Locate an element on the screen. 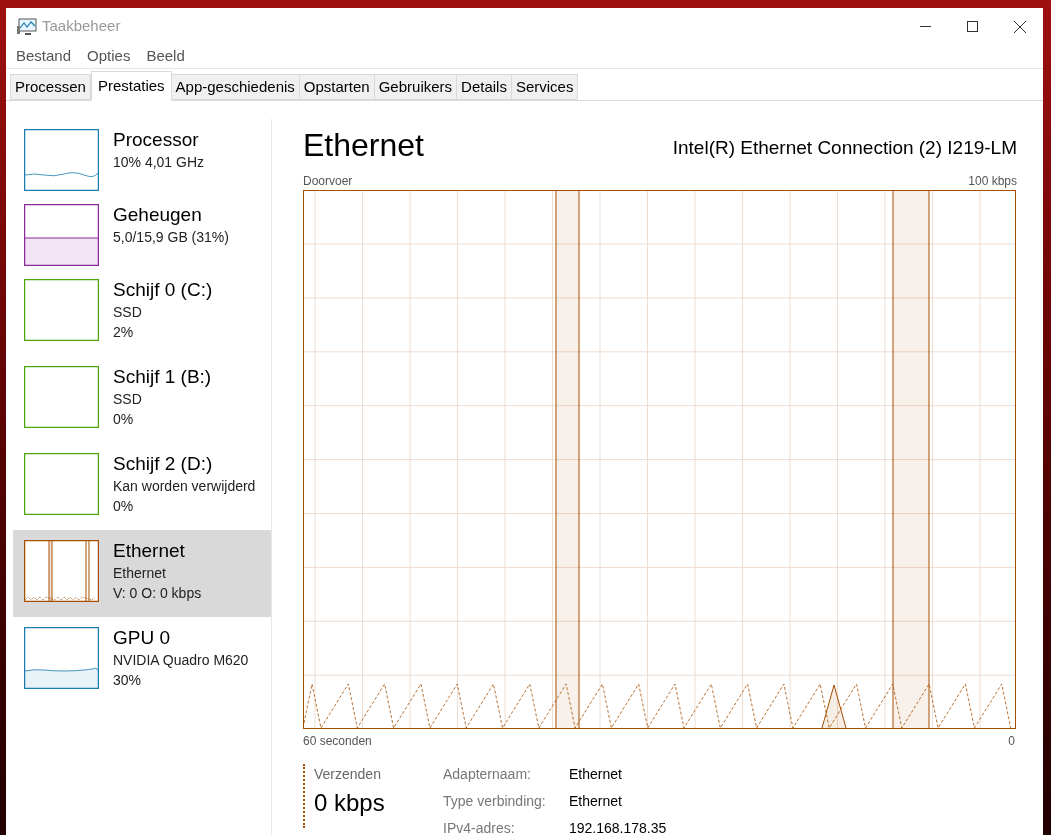  item-detail: NVIDIA Quadro M620 is located at coordinates (181, 660).